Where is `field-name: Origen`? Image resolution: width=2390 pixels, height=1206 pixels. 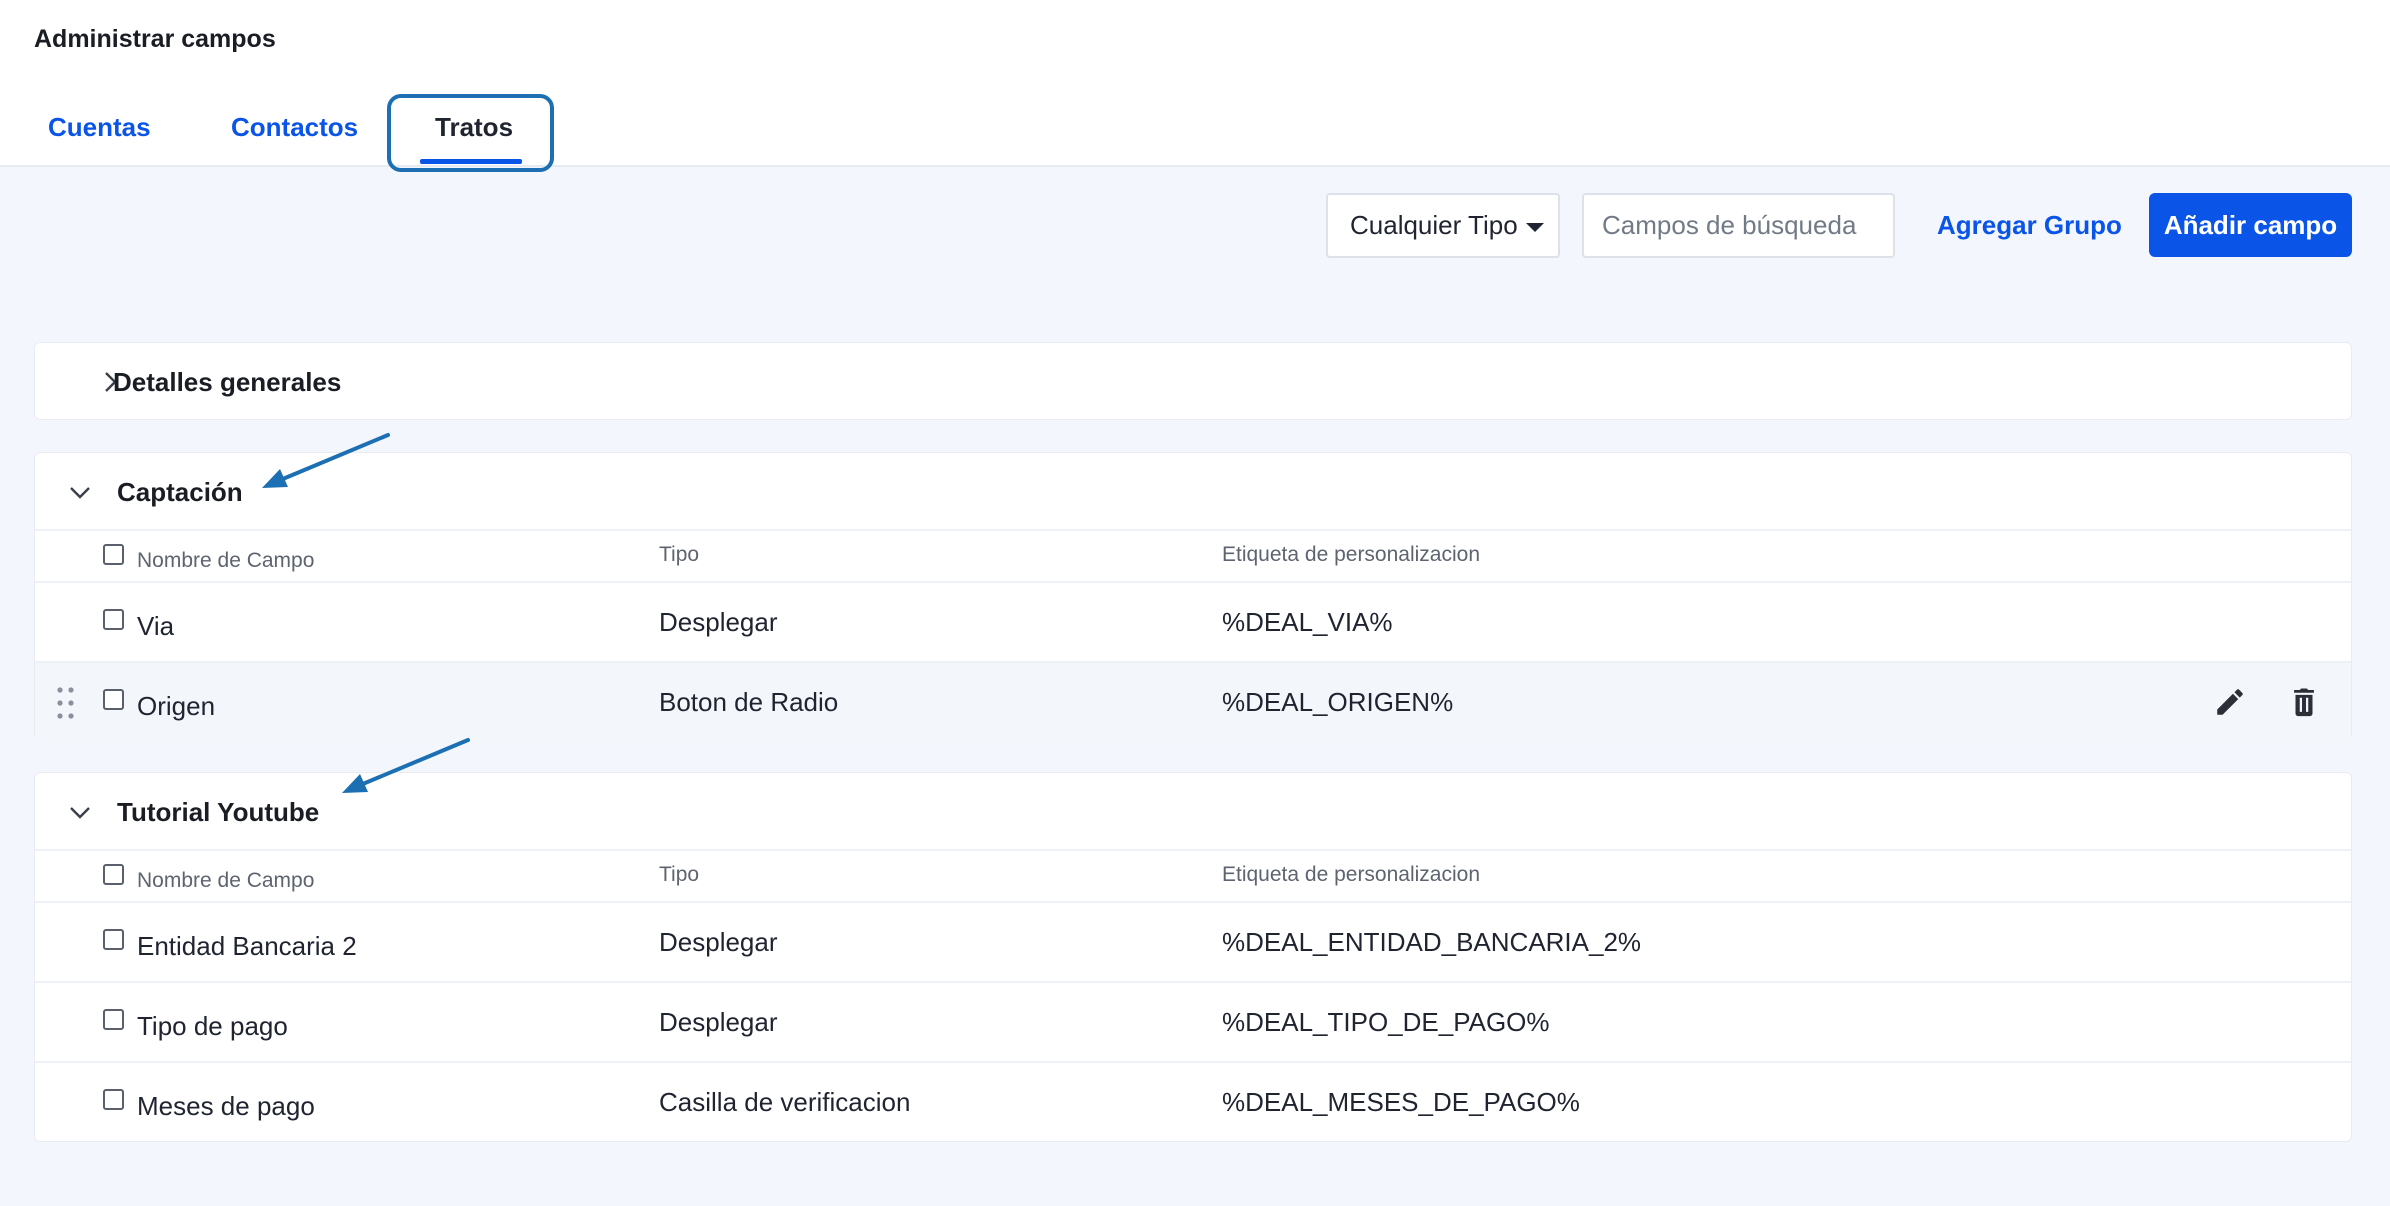
field-name: Origen is located at coordinates (176, 706).